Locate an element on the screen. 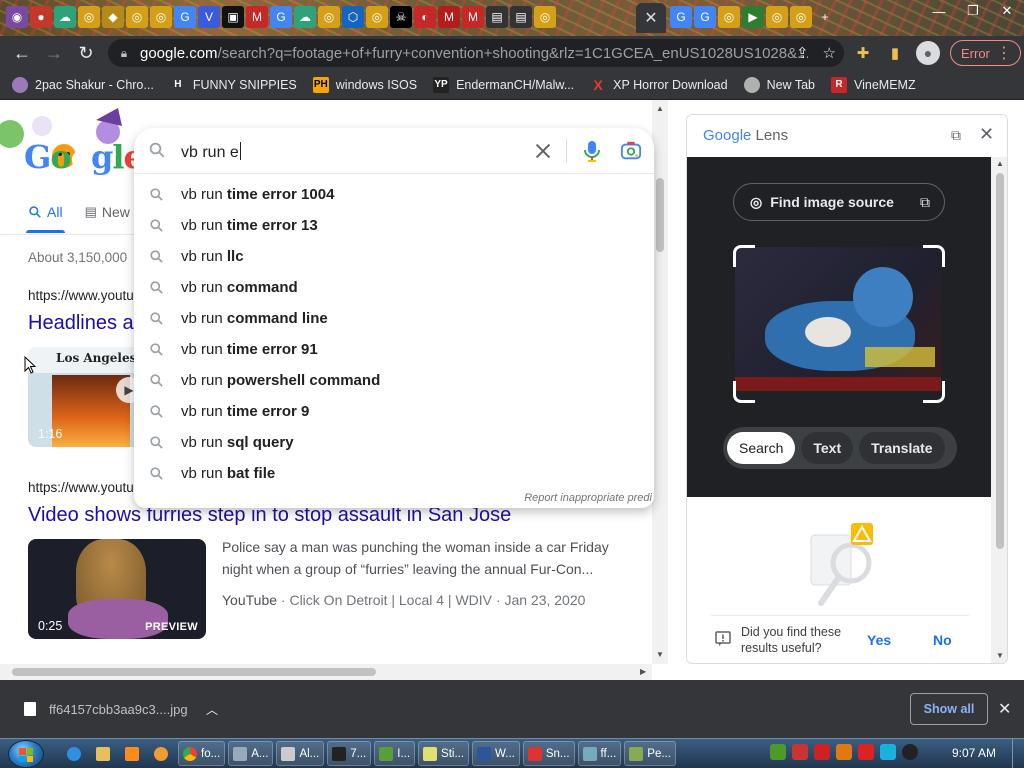 This screenshot has width=1024, height=768. media-player-icon is located at coordinates (133, 753).